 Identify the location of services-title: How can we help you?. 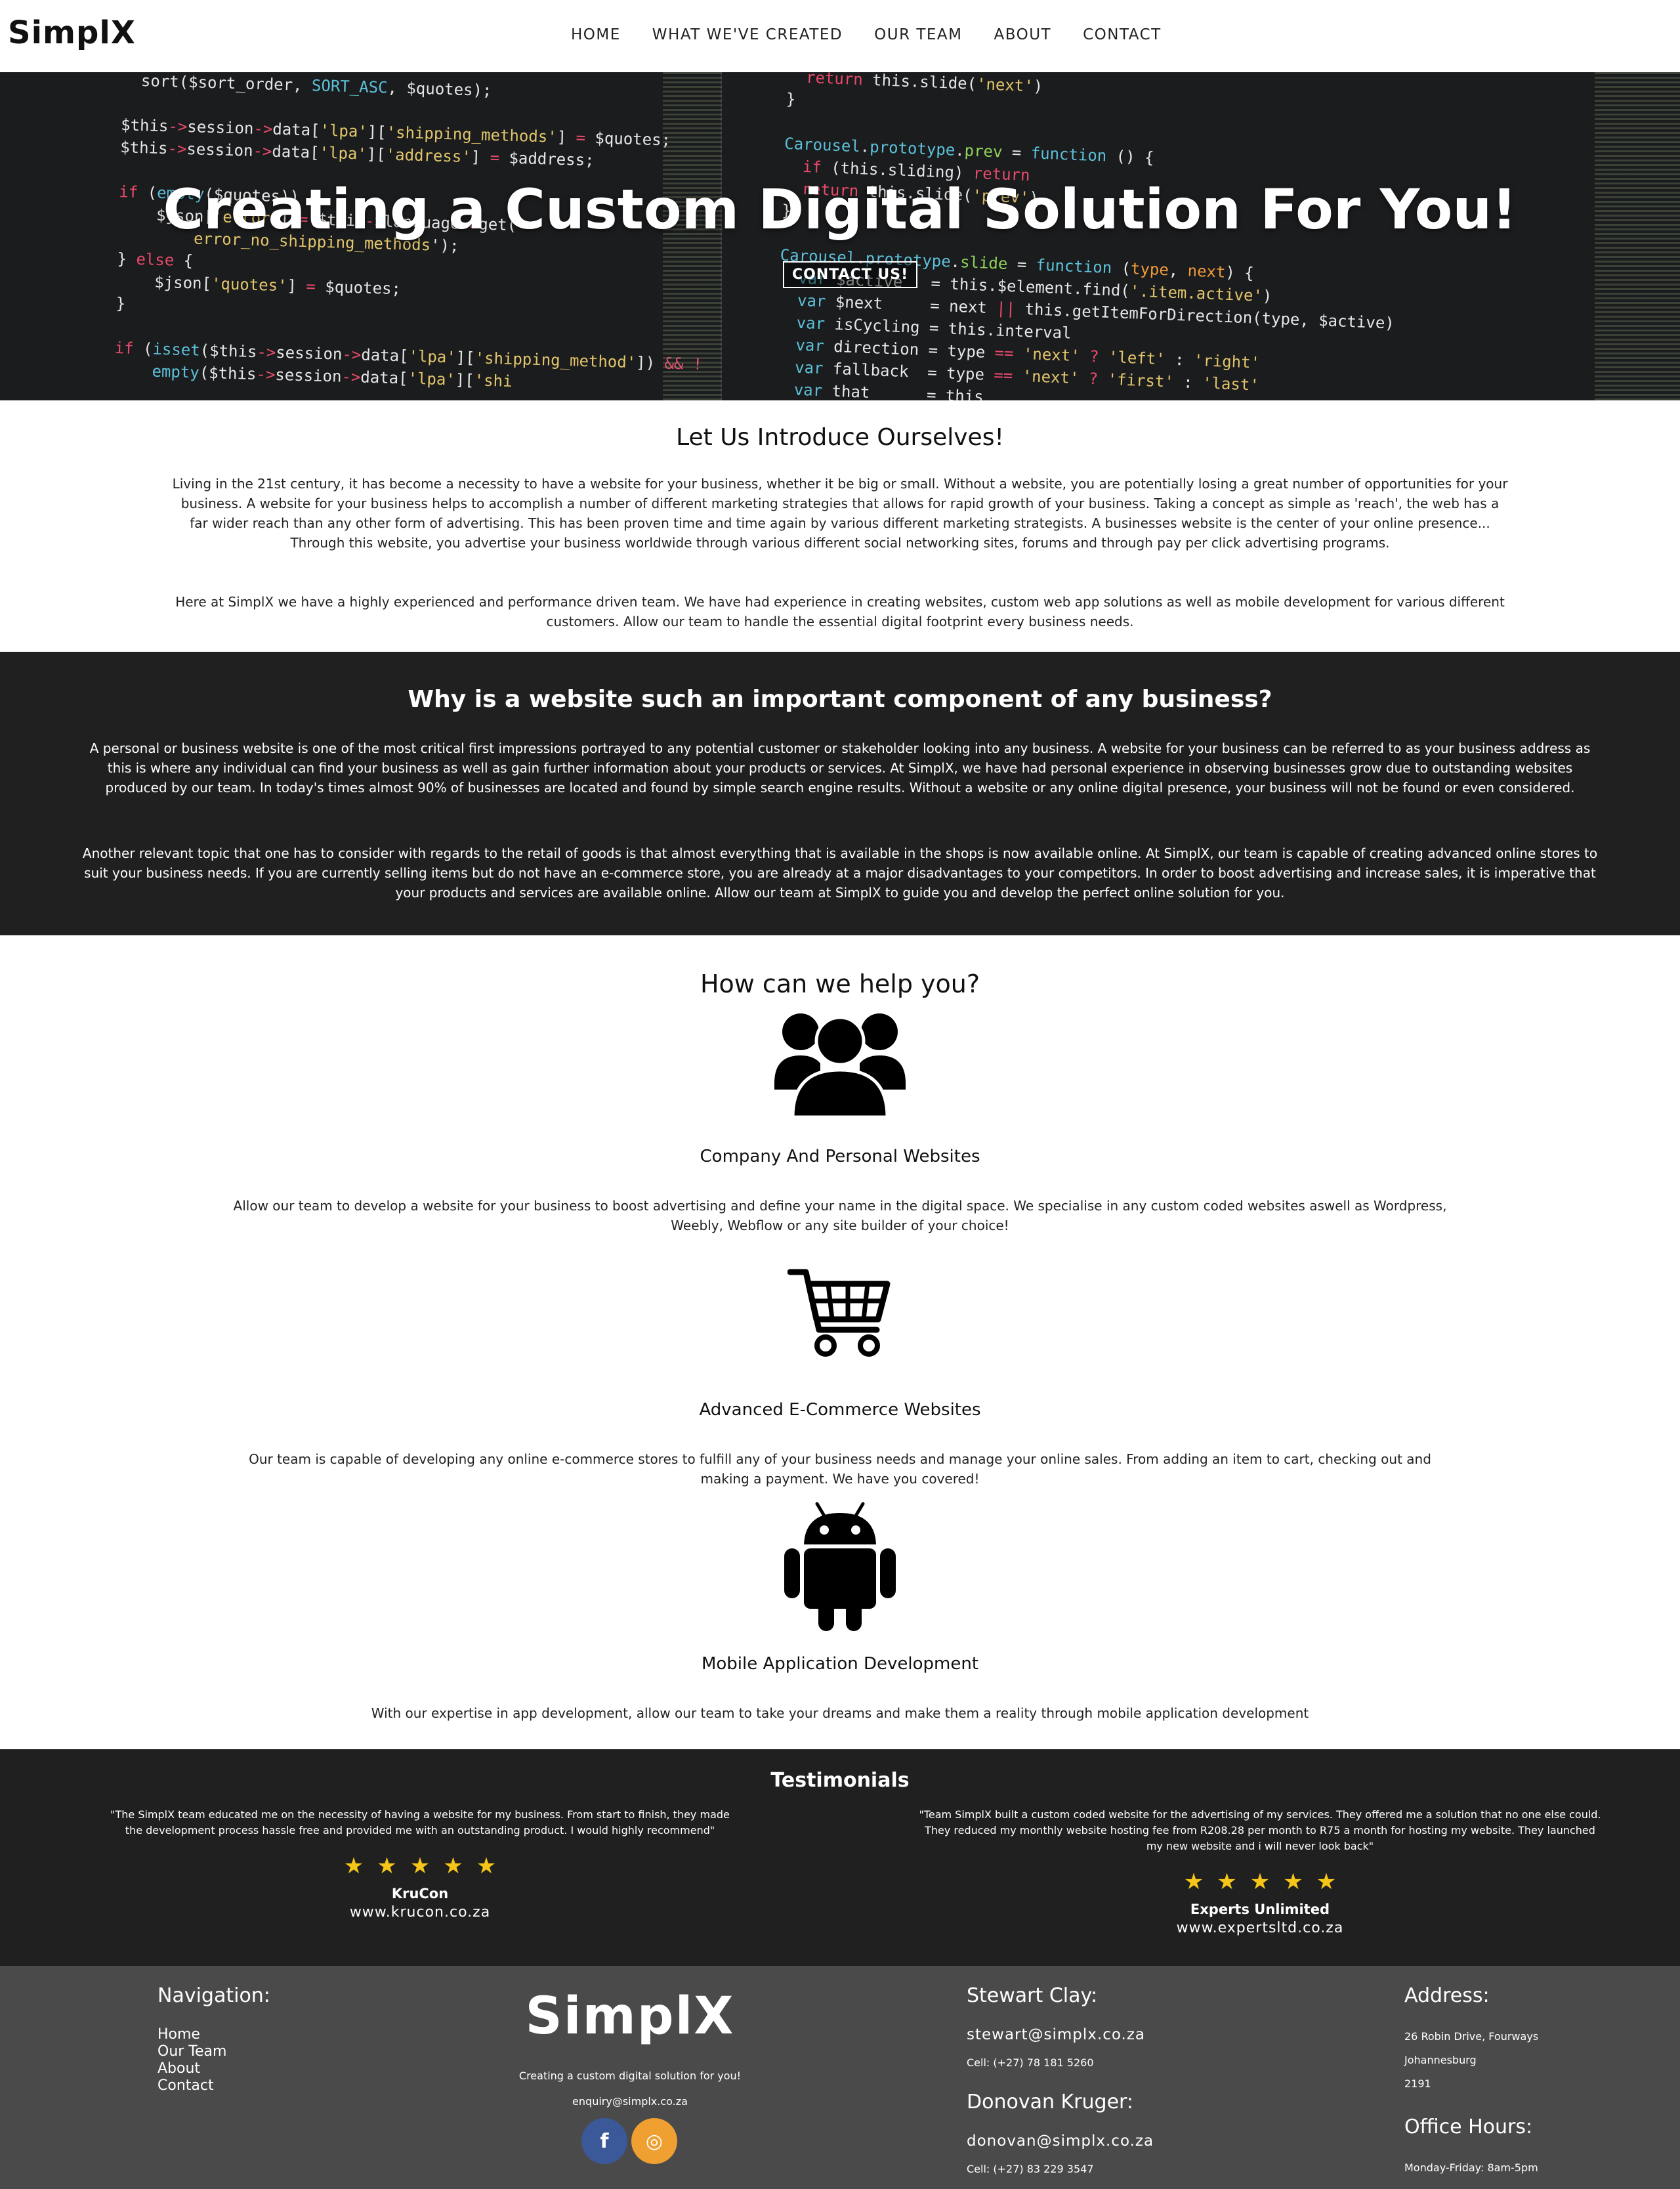
(840, 983).